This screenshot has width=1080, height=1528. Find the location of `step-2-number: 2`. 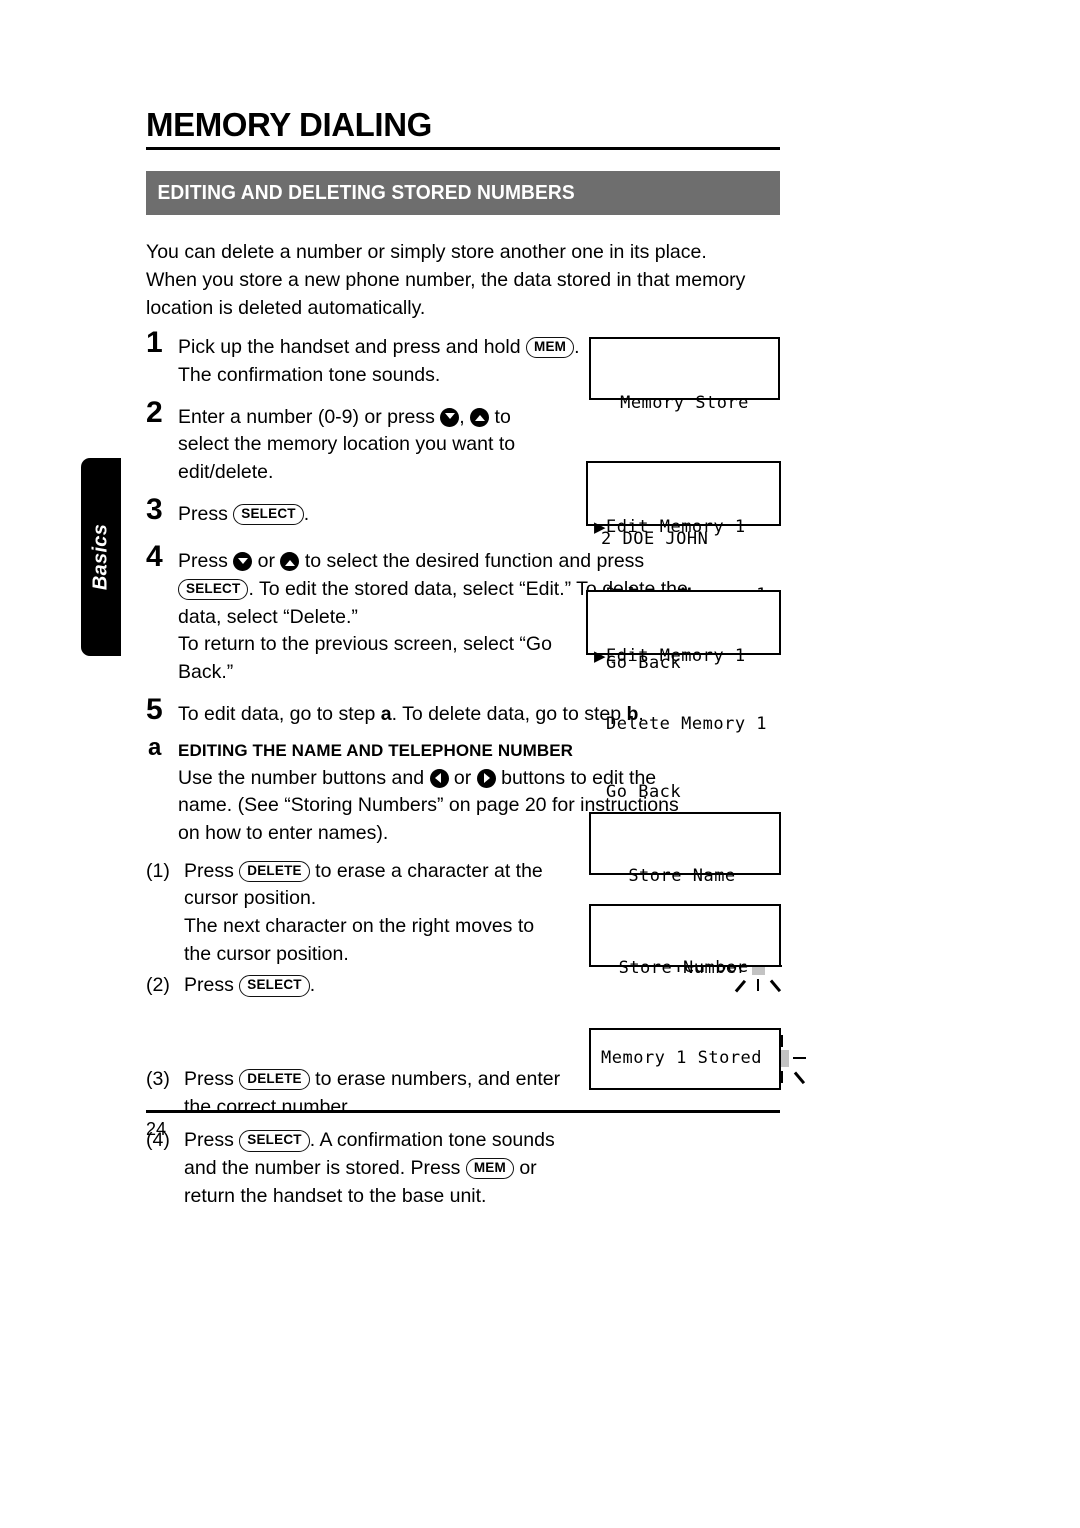

step-2-number: 2 is located at coordinates (154, 412).